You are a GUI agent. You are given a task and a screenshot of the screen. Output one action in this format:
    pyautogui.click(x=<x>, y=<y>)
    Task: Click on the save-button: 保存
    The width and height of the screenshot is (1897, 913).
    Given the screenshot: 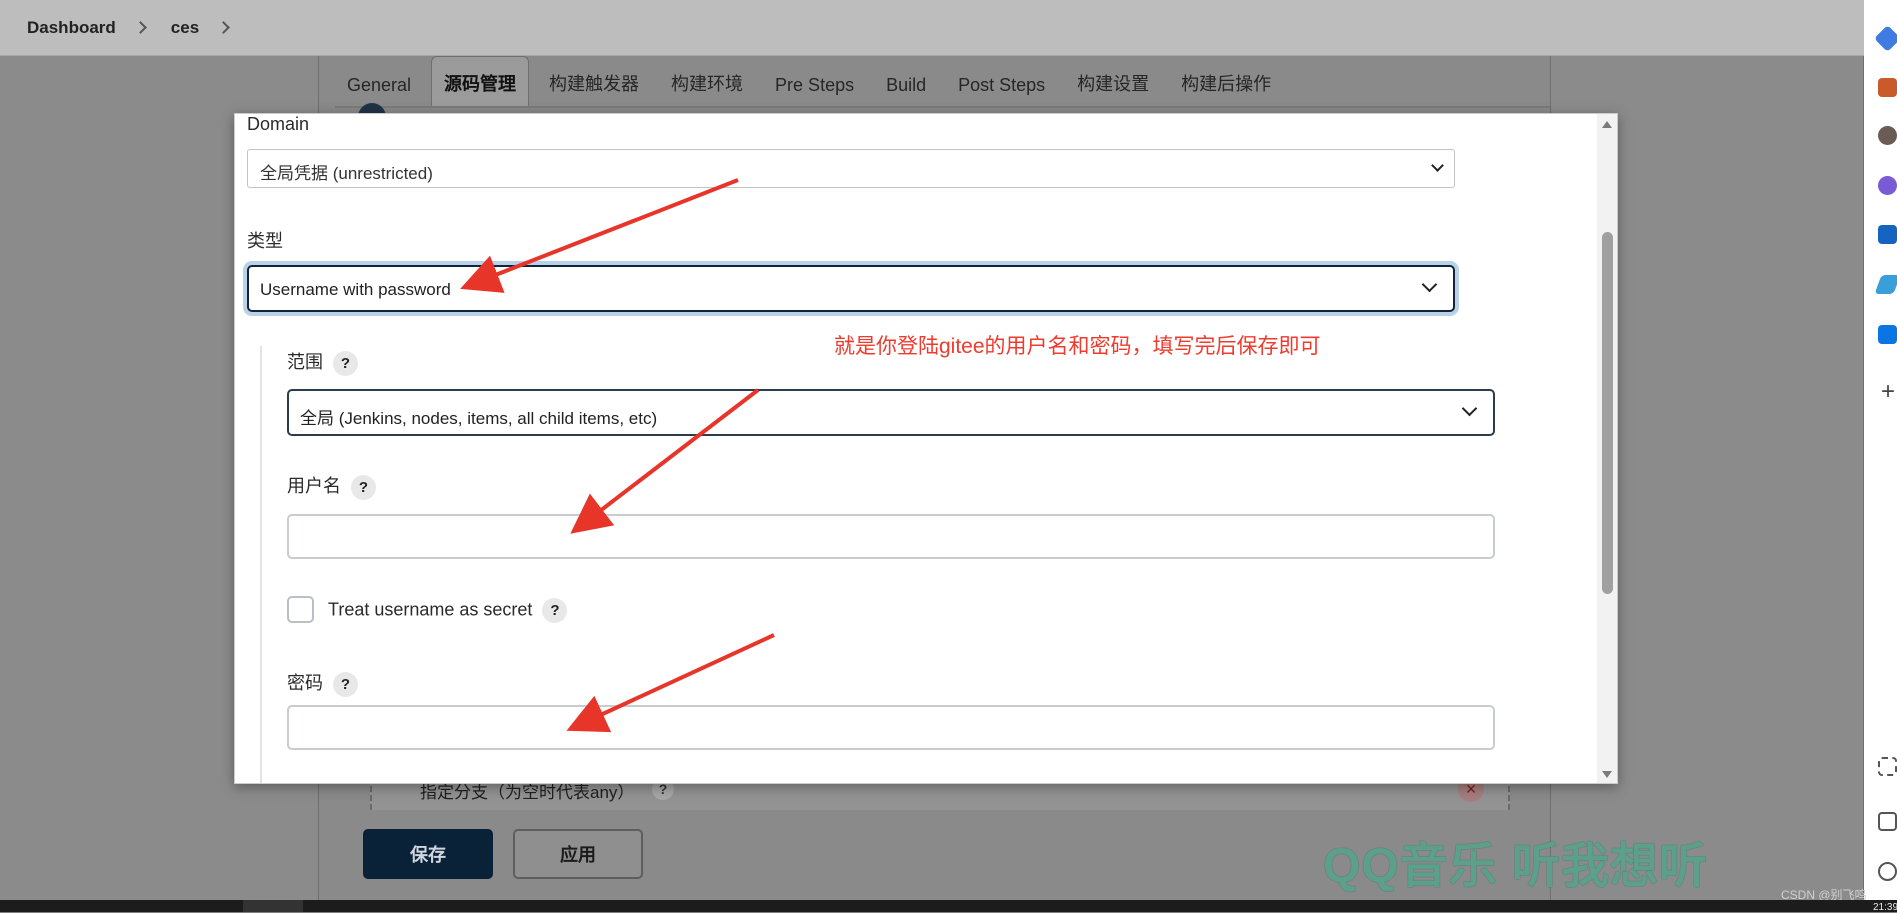 What is the action you would take?
    pyautogui.click(x=428, y=854)
    